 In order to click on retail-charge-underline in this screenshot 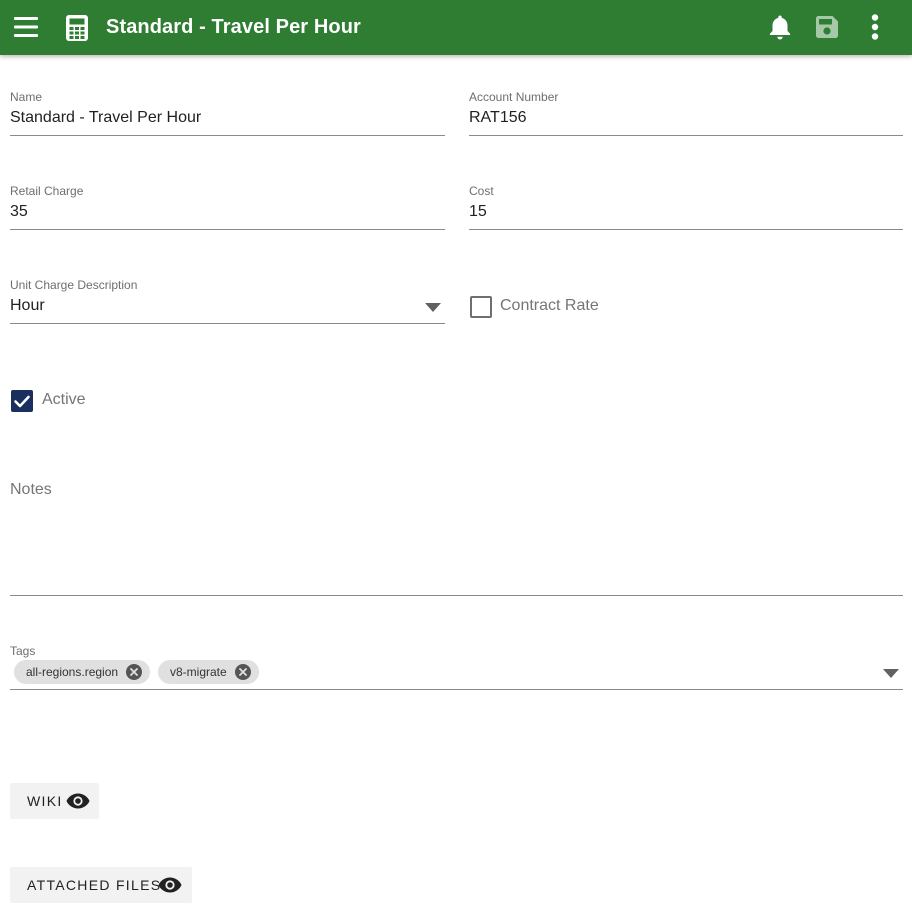, I will do `click(227, 229)`.